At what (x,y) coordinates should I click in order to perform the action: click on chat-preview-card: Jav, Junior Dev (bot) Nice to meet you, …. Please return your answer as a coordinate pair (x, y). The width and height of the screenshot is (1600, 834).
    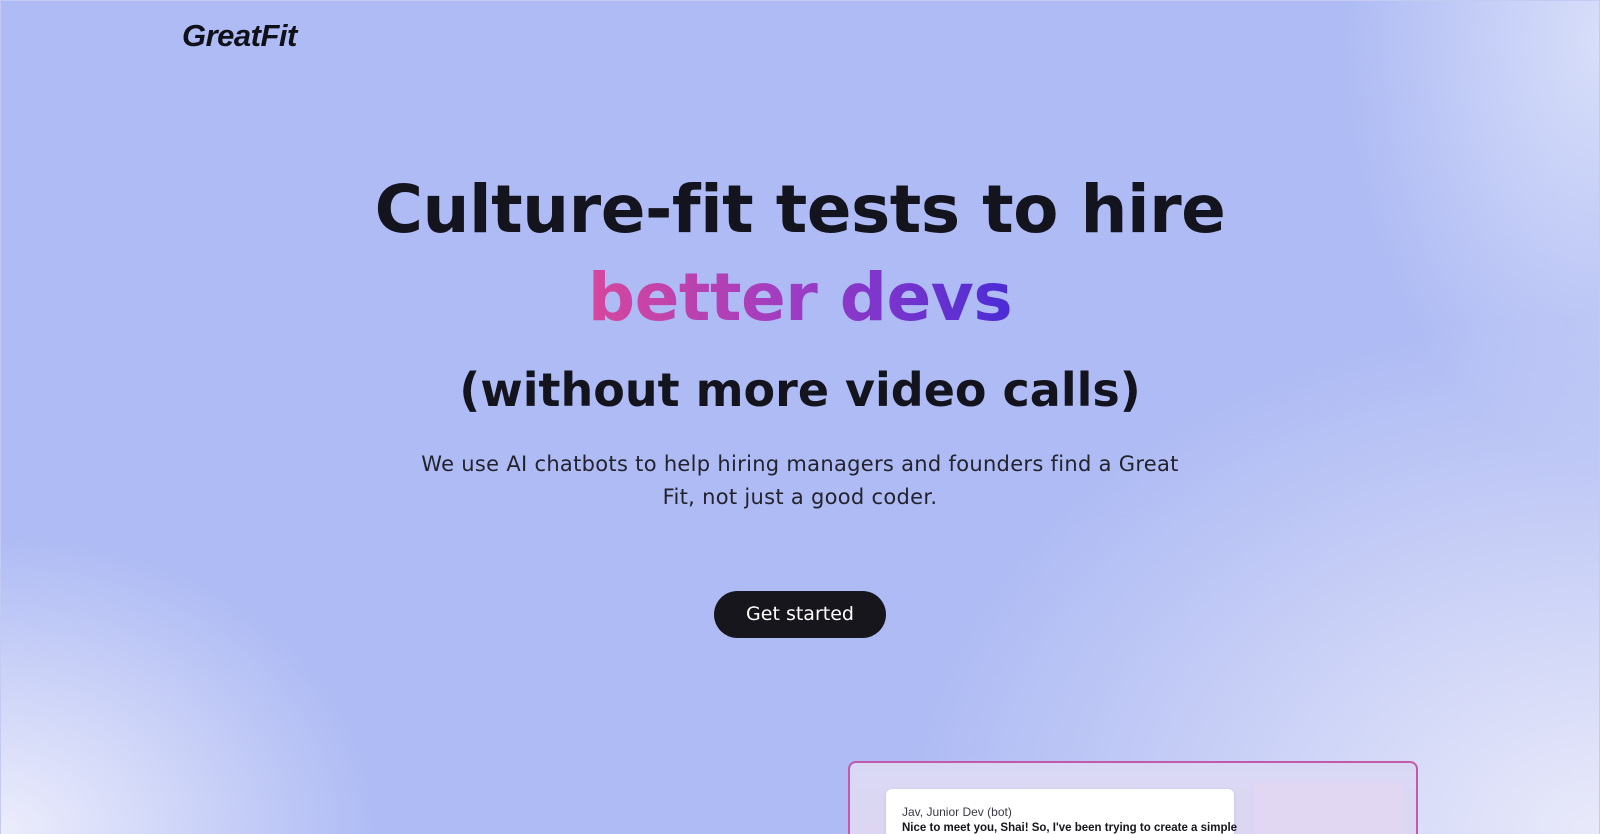
    Looking at the image, I should click on (1133, 797).